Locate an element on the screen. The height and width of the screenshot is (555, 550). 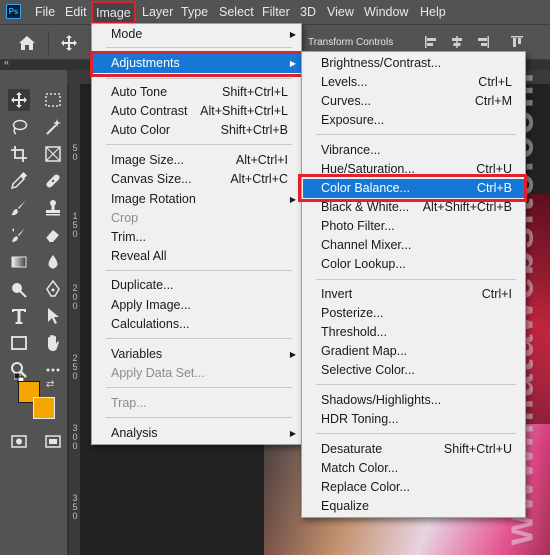
collapse-panel-icon: « is located at coordinates (6, 62).